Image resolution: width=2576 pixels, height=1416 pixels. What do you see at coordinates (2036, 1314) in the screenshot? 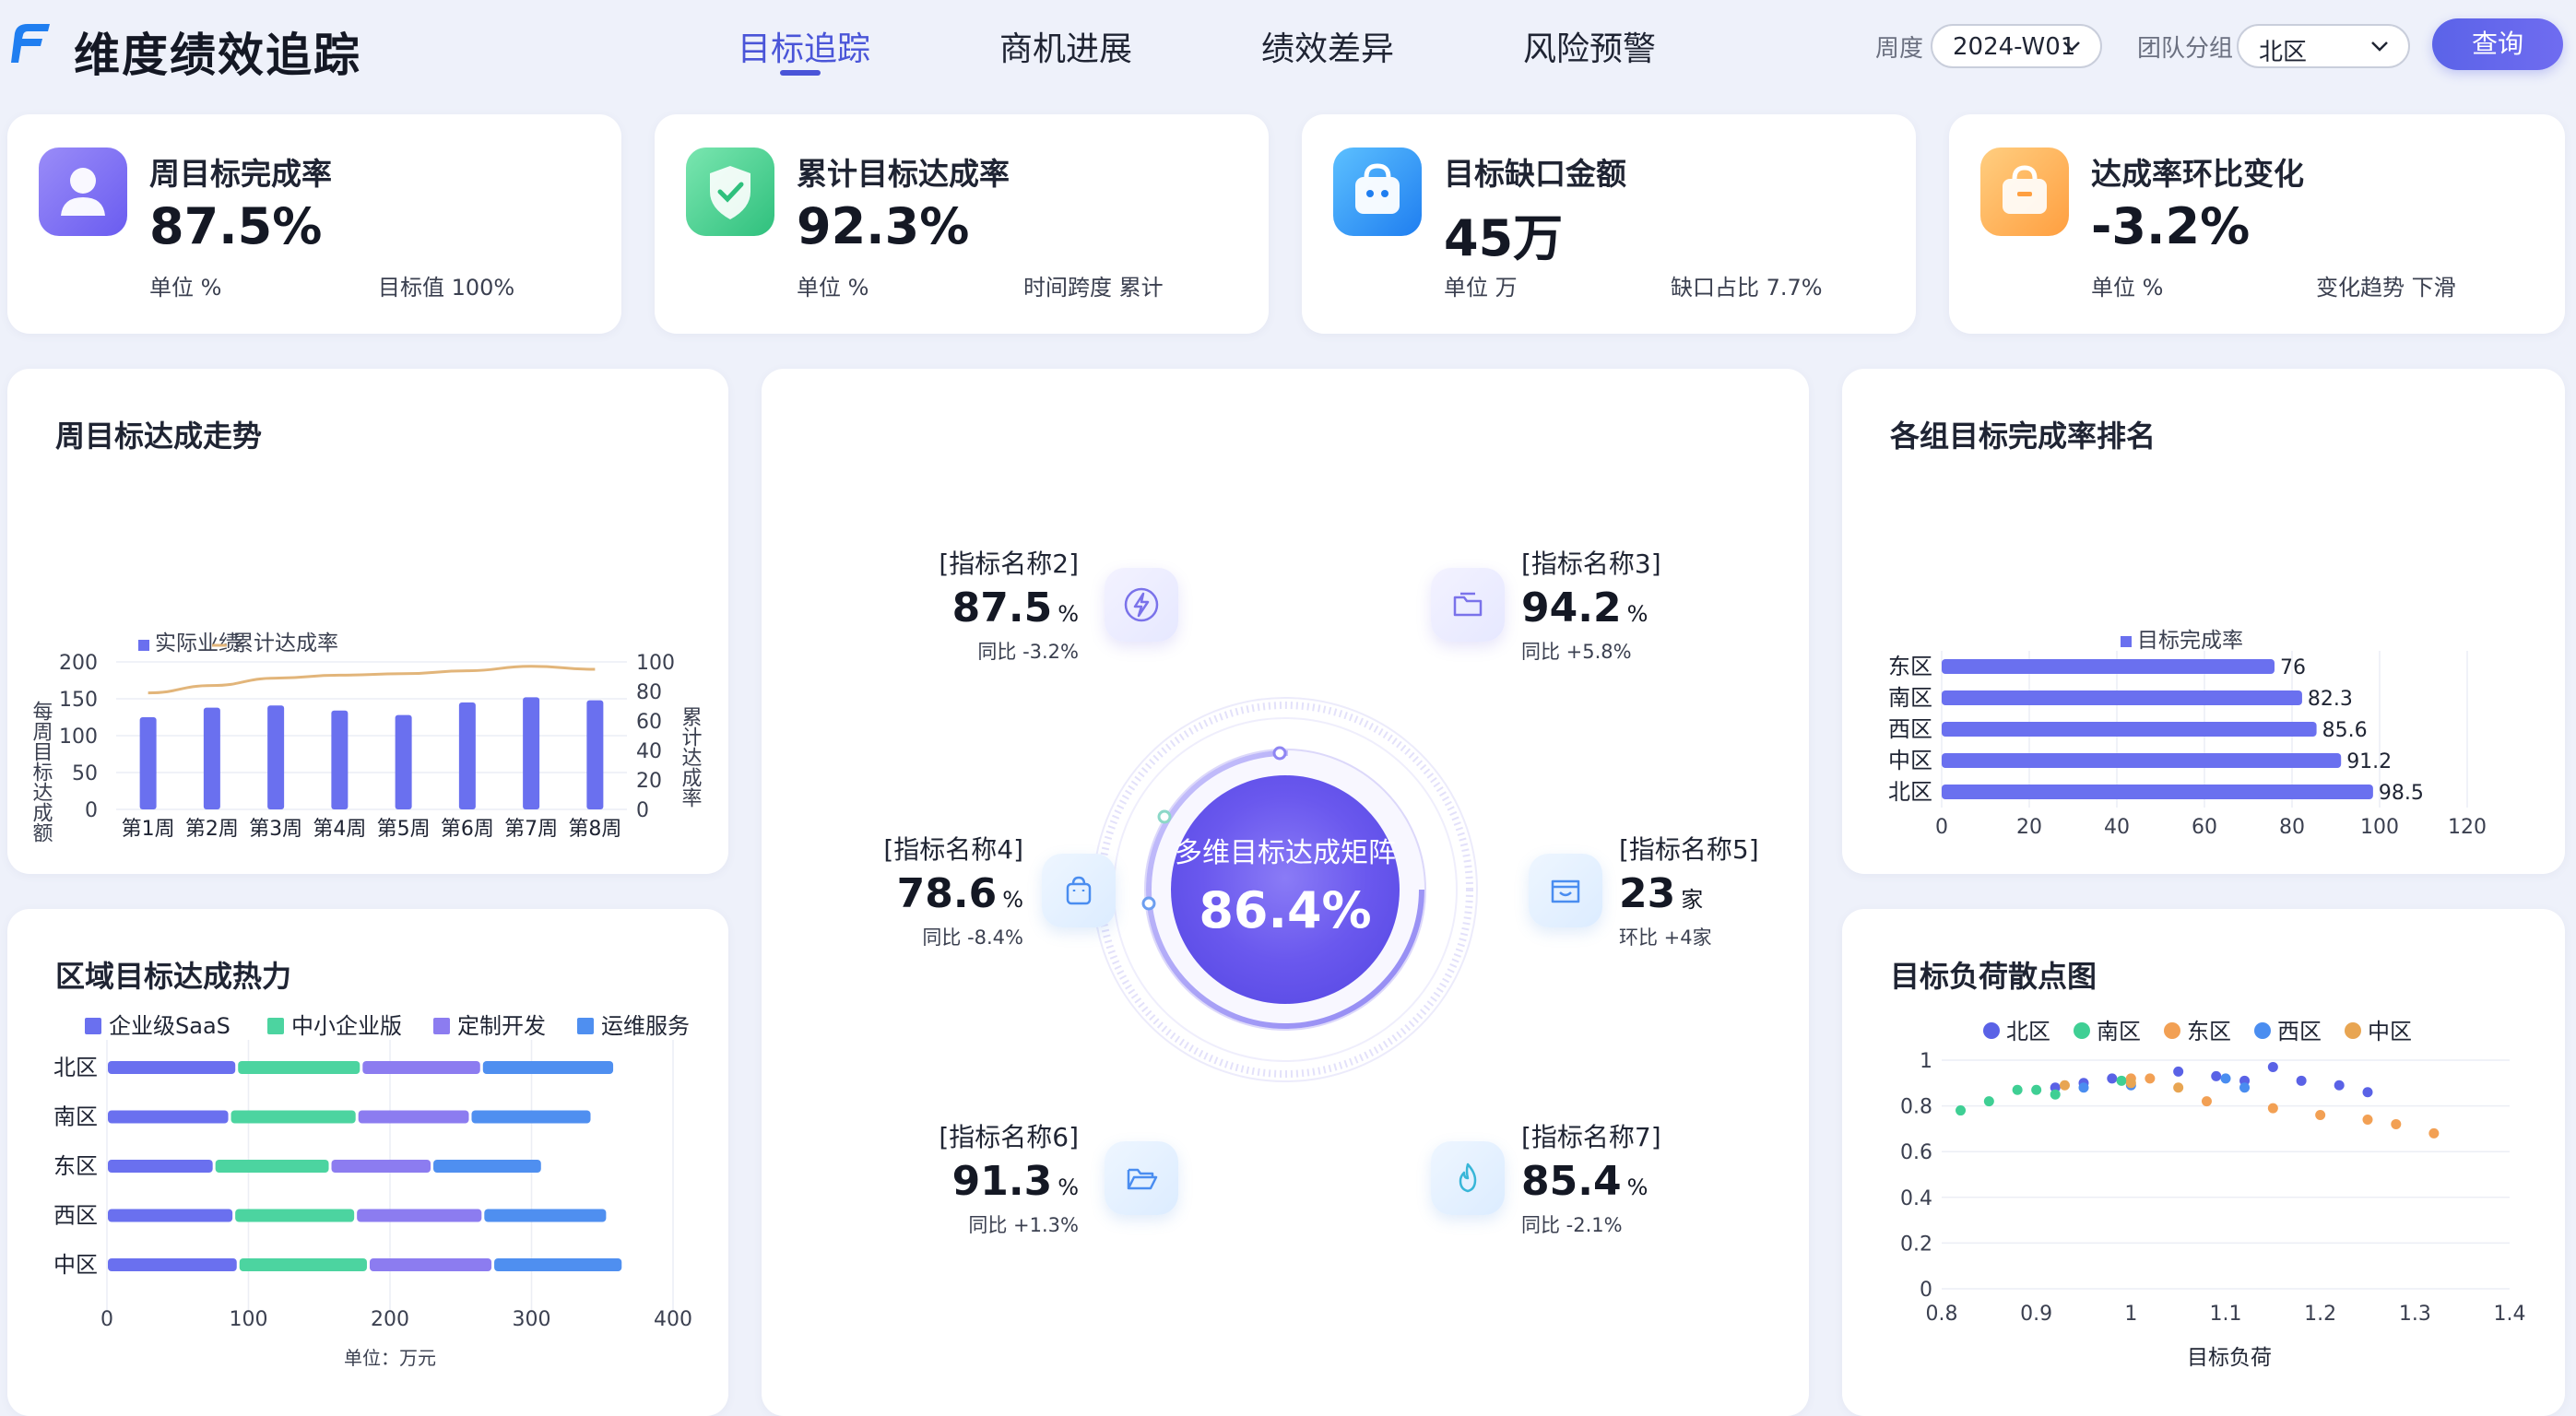
I see `x-tick-label: 0.9` at bounding box center [2036, 1314].